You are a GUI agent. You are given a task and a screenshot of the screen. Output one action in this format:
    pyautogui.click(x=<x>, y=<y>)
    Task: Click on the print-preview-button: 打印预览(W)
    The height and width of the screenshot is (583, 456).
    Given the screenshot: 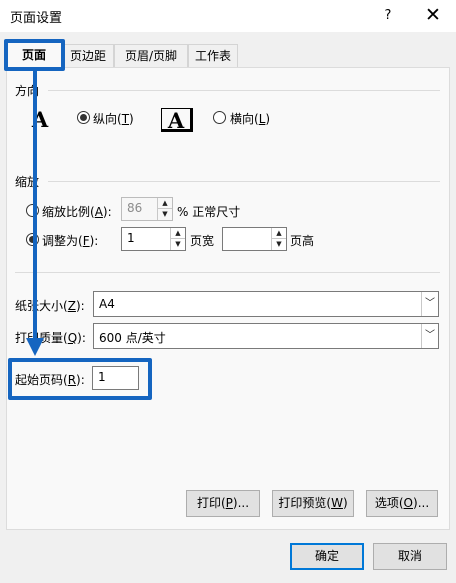 What is the action you would take?
    pyautogui.click(x=313, y=503)
    